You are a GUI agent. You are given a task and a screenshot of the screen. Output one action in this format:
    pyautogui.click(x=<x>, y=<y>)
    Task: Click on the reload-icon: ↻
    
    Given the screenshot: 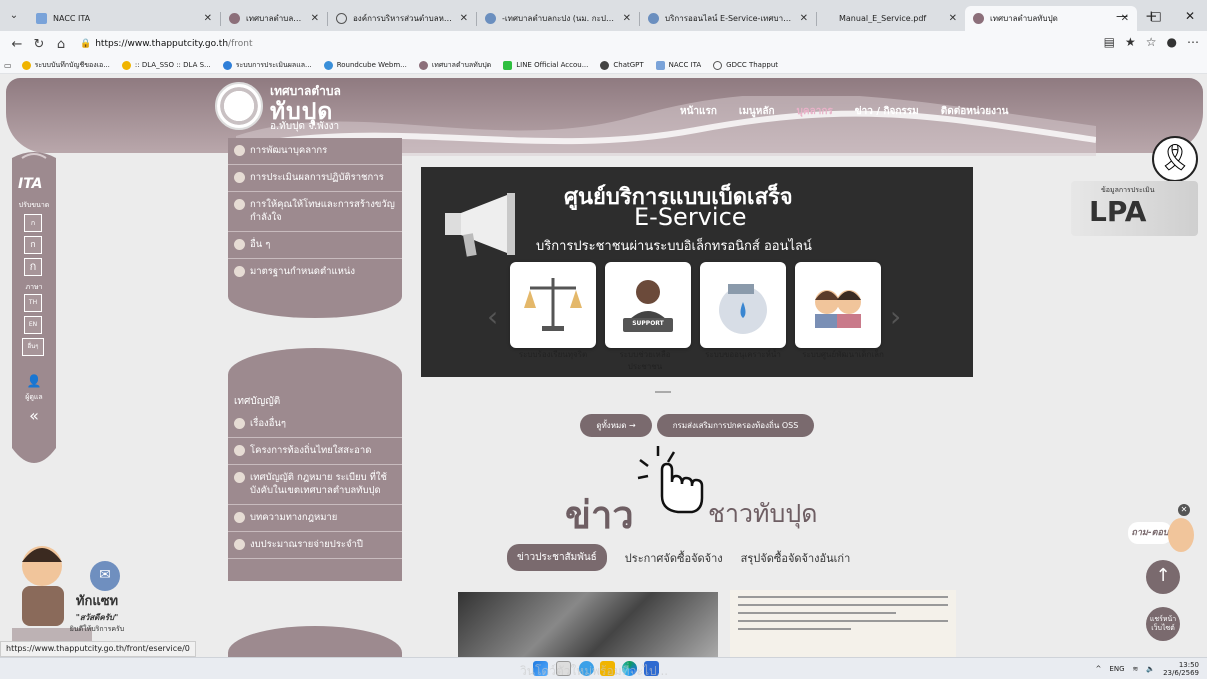 What is the action you would take?
    pyautogui.click(x=39, y=44)
    